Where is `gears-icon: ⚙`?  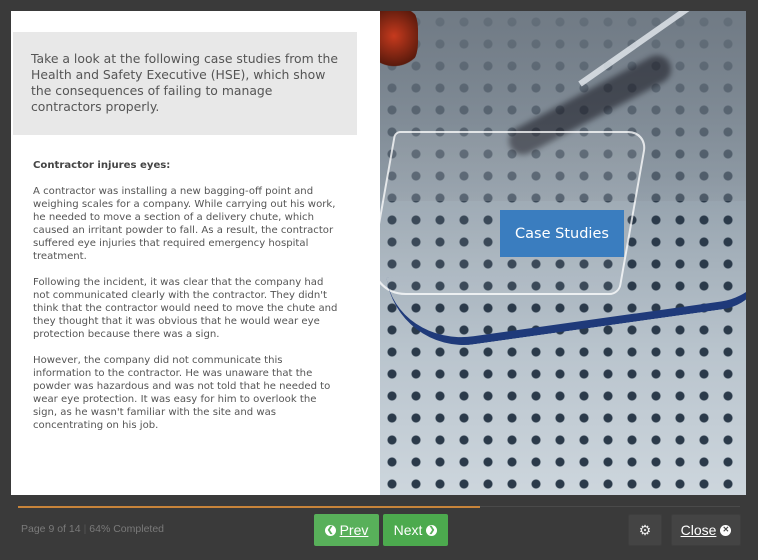 gears-icon: ⚙ is located at coordinates (645, 530).